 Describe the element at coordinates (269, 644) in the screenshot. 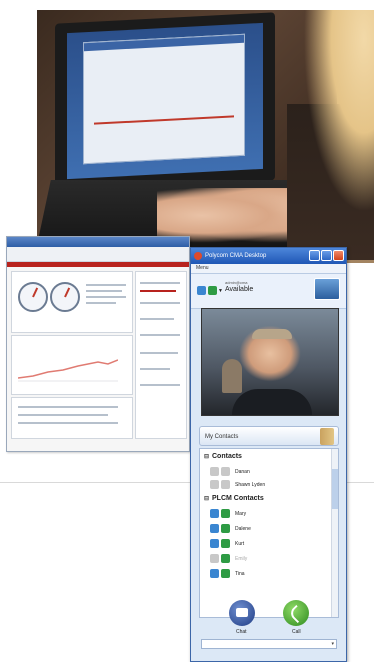

I see `search-input: ▾` at that location.